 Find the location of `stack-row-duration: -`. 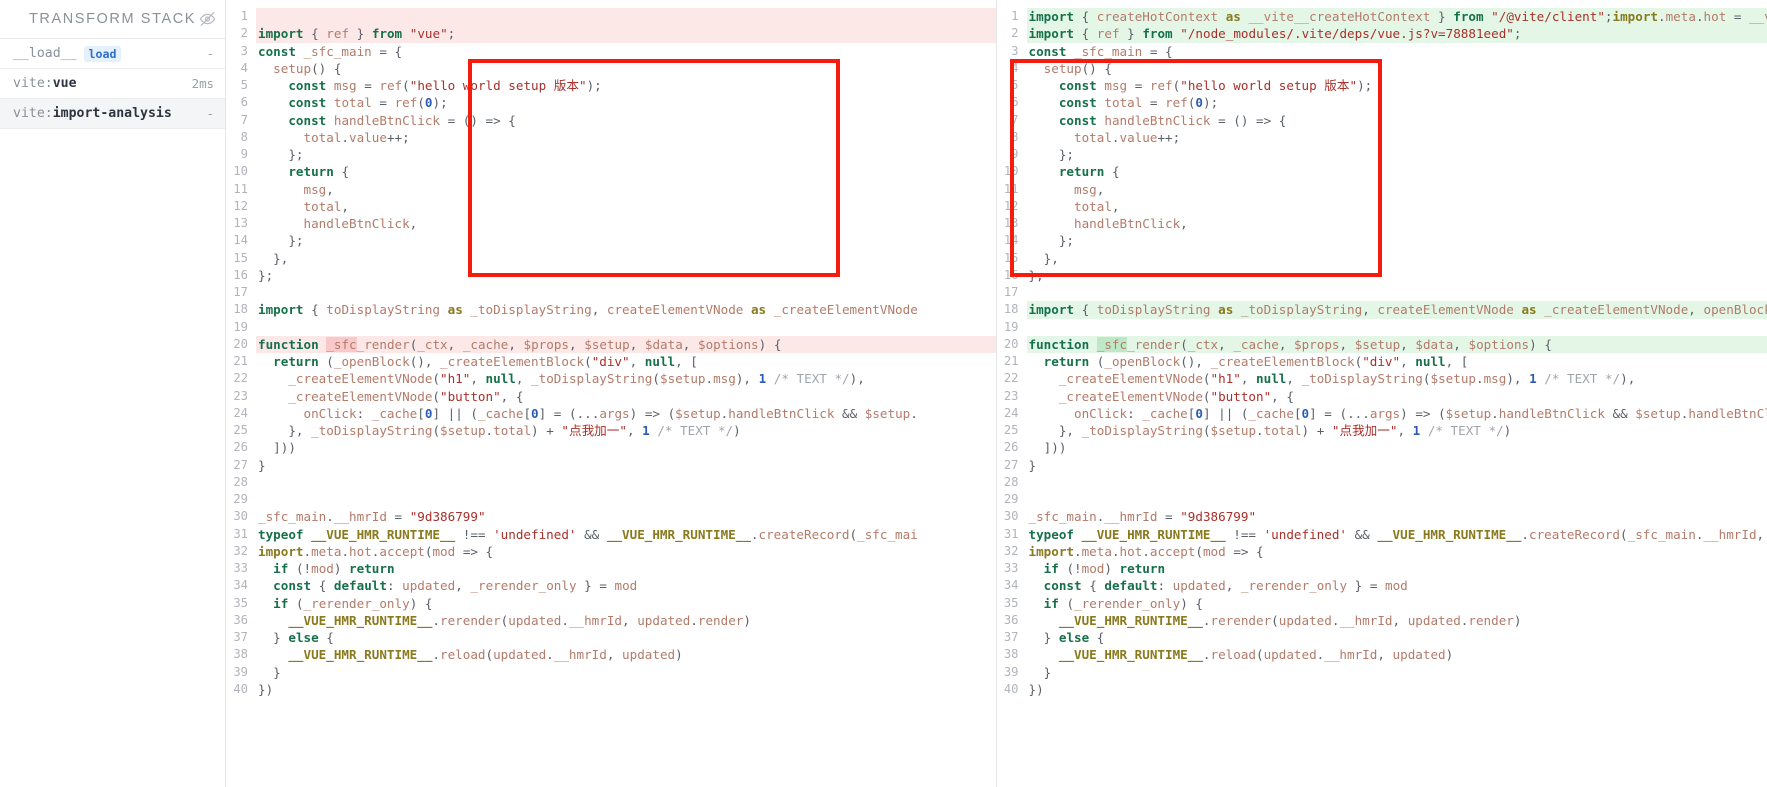

stack-row-duration: - is located at coordinates (210, 113).